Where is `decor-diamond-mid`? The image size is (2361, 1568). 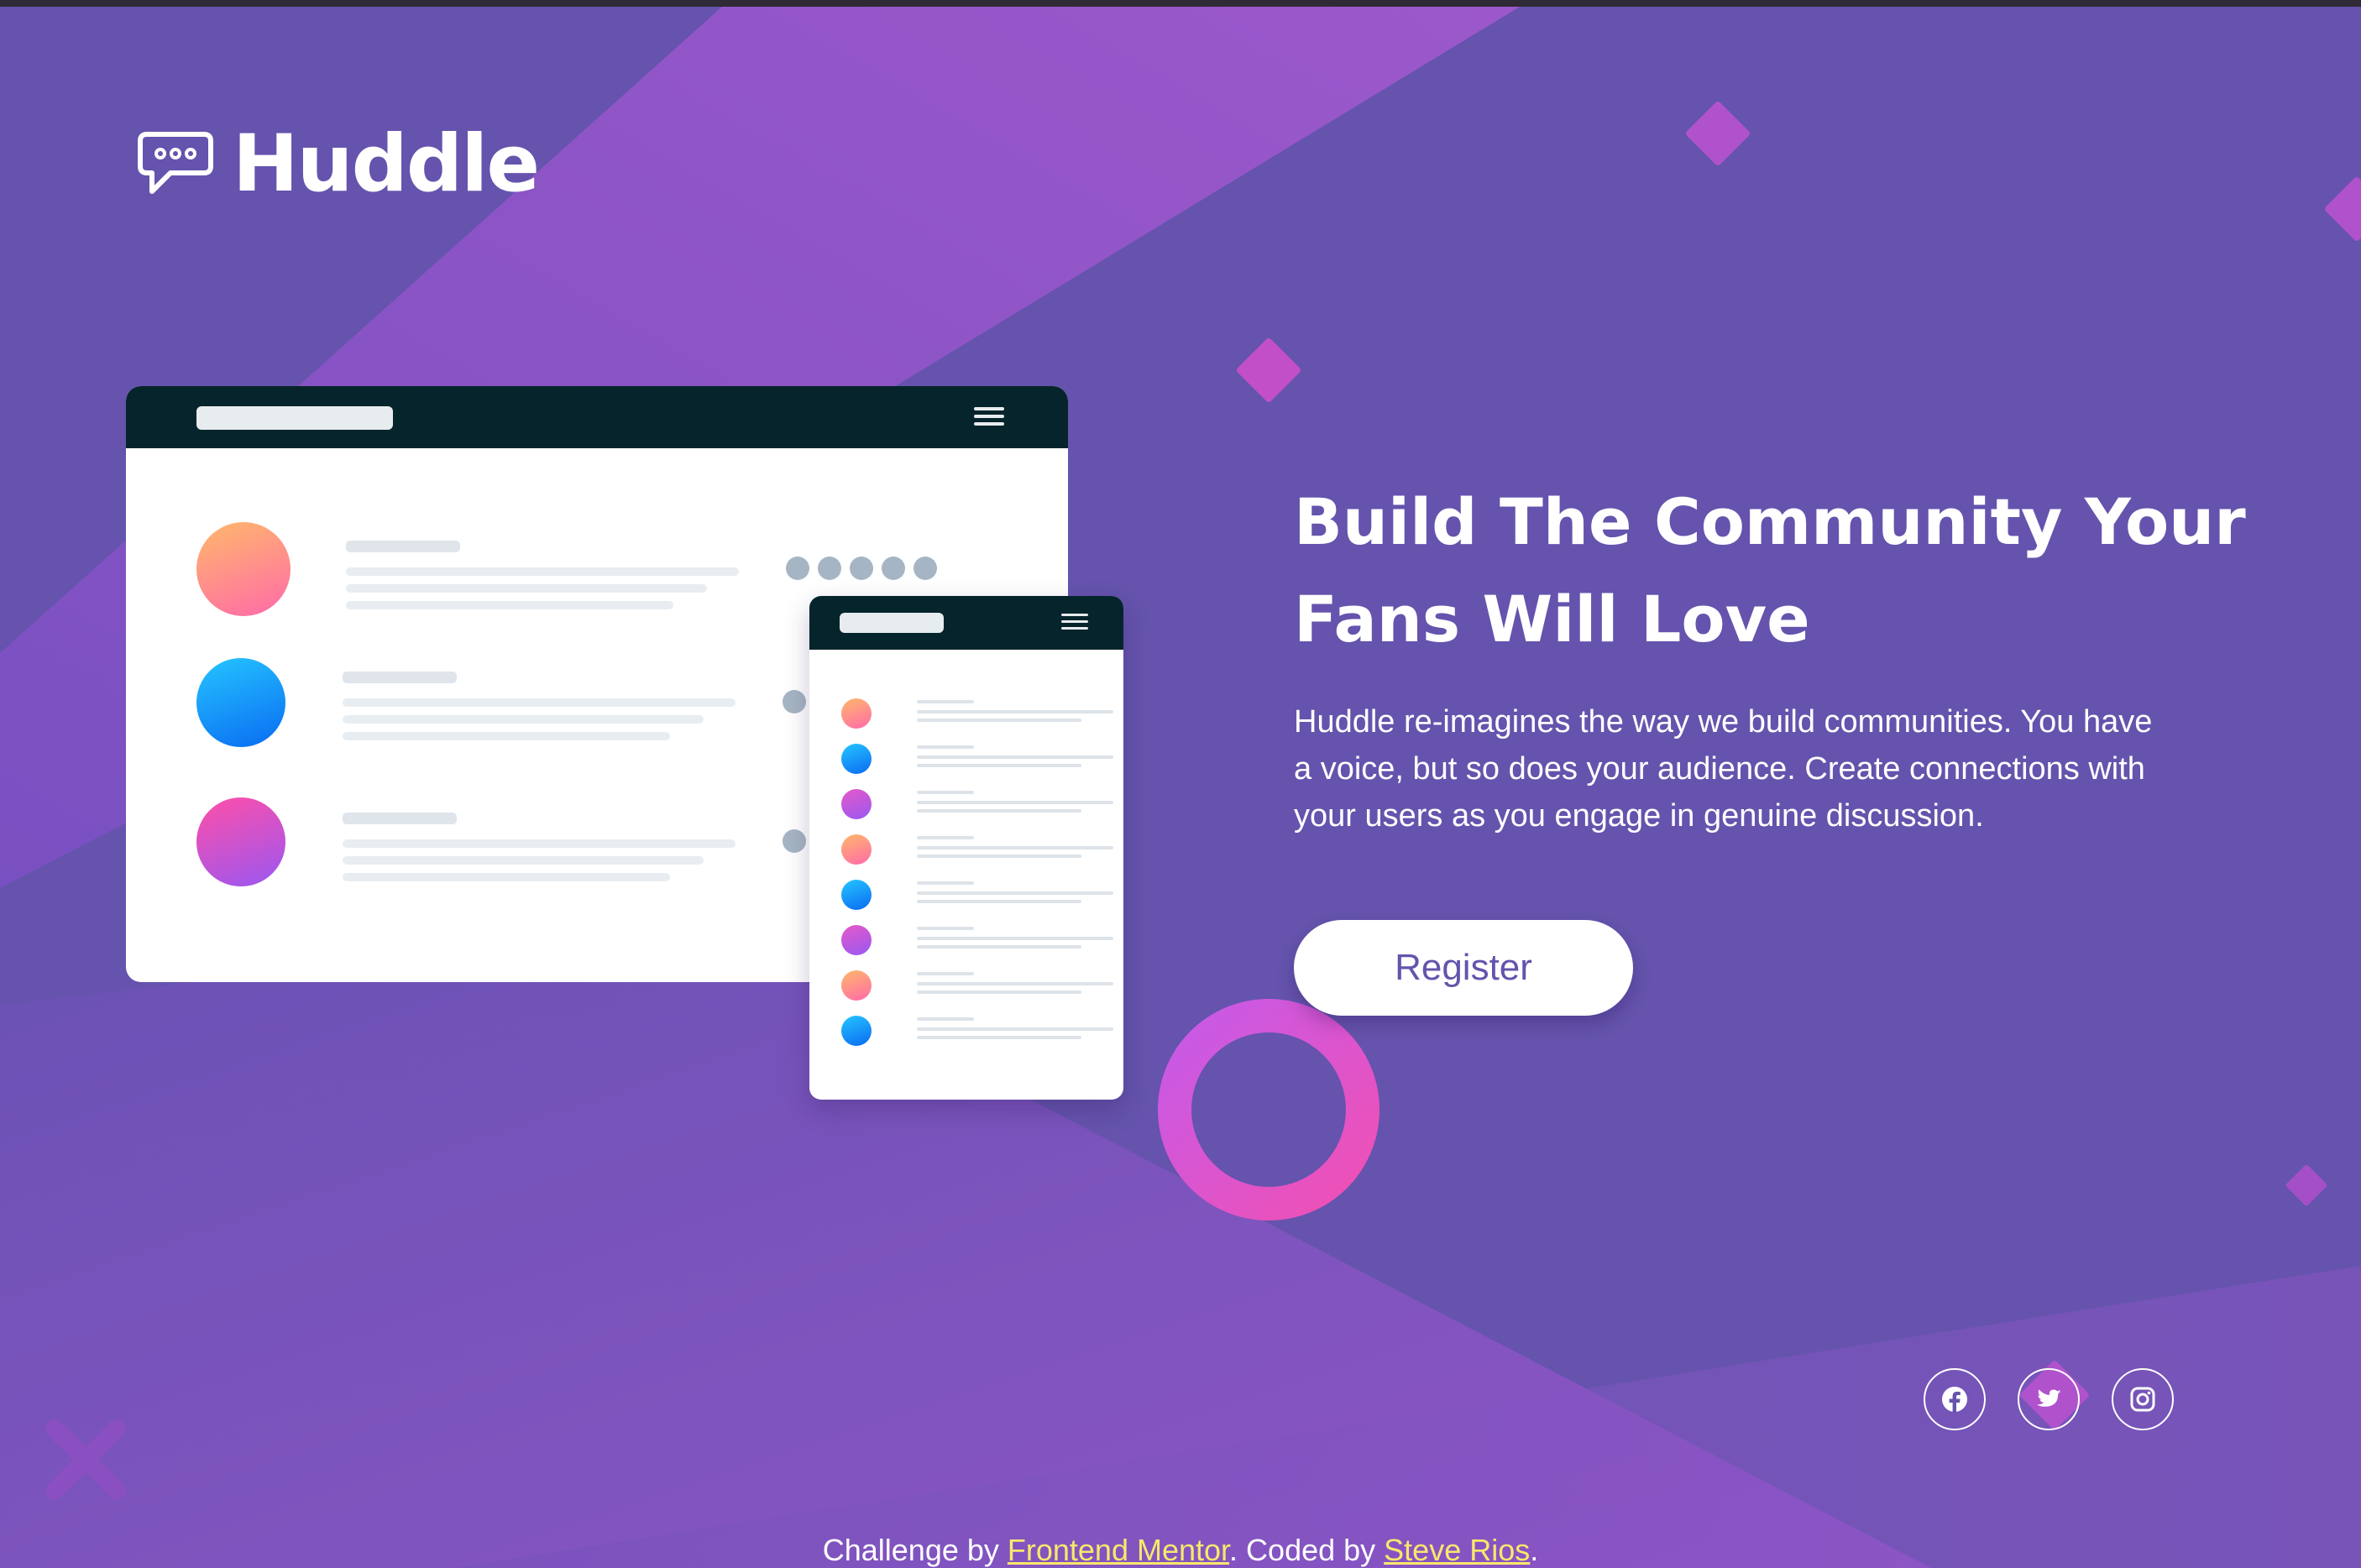
decor-diamond-mid is located at coordinates (1269, 370).